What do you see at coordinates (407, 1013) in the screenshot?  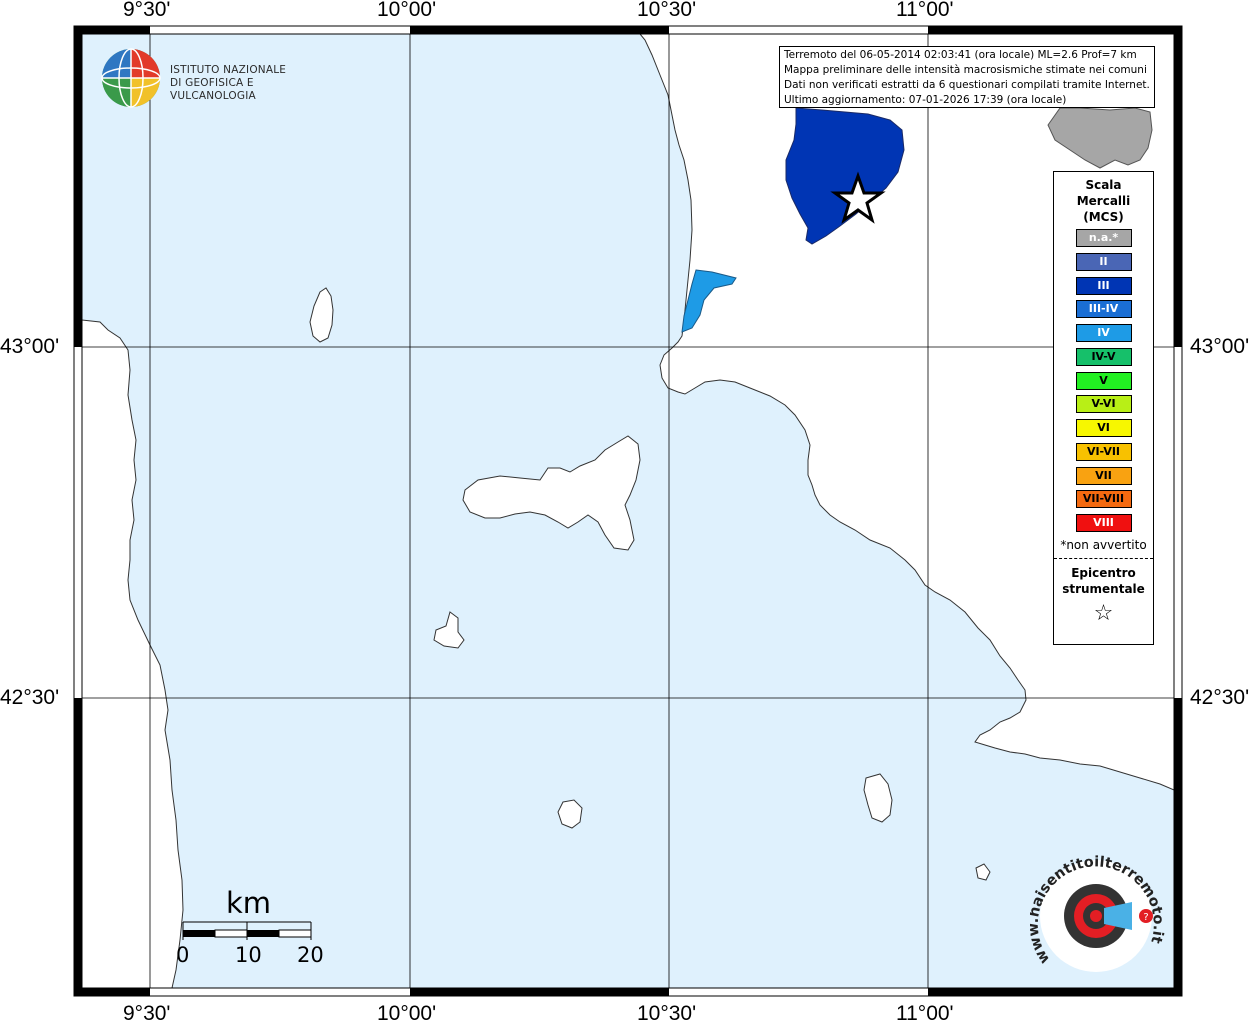 I see `bottom-tick-label: 10°00'` at bounding box center [407, 1013].